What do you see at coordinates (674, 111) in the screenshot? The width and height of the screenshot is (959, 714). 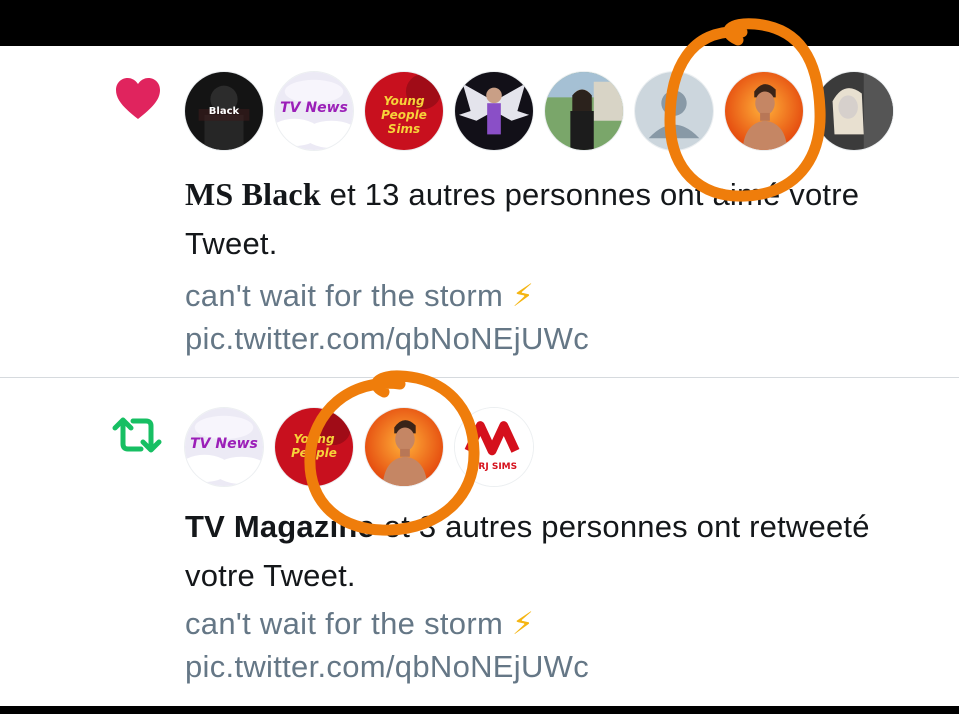 I see `avatar-default-profile` at bounding box center [674, 111].